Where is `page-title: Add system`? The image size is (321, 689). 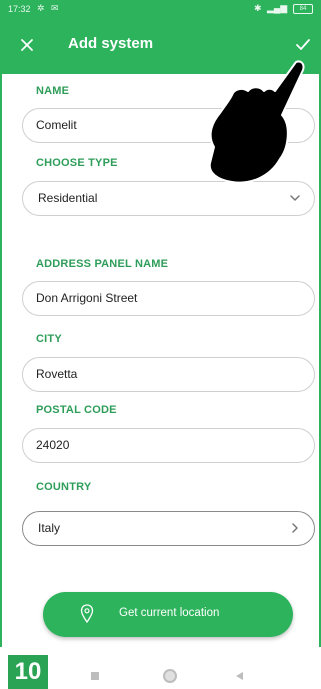
page-title: Add system is located at coordinates (111, 43).